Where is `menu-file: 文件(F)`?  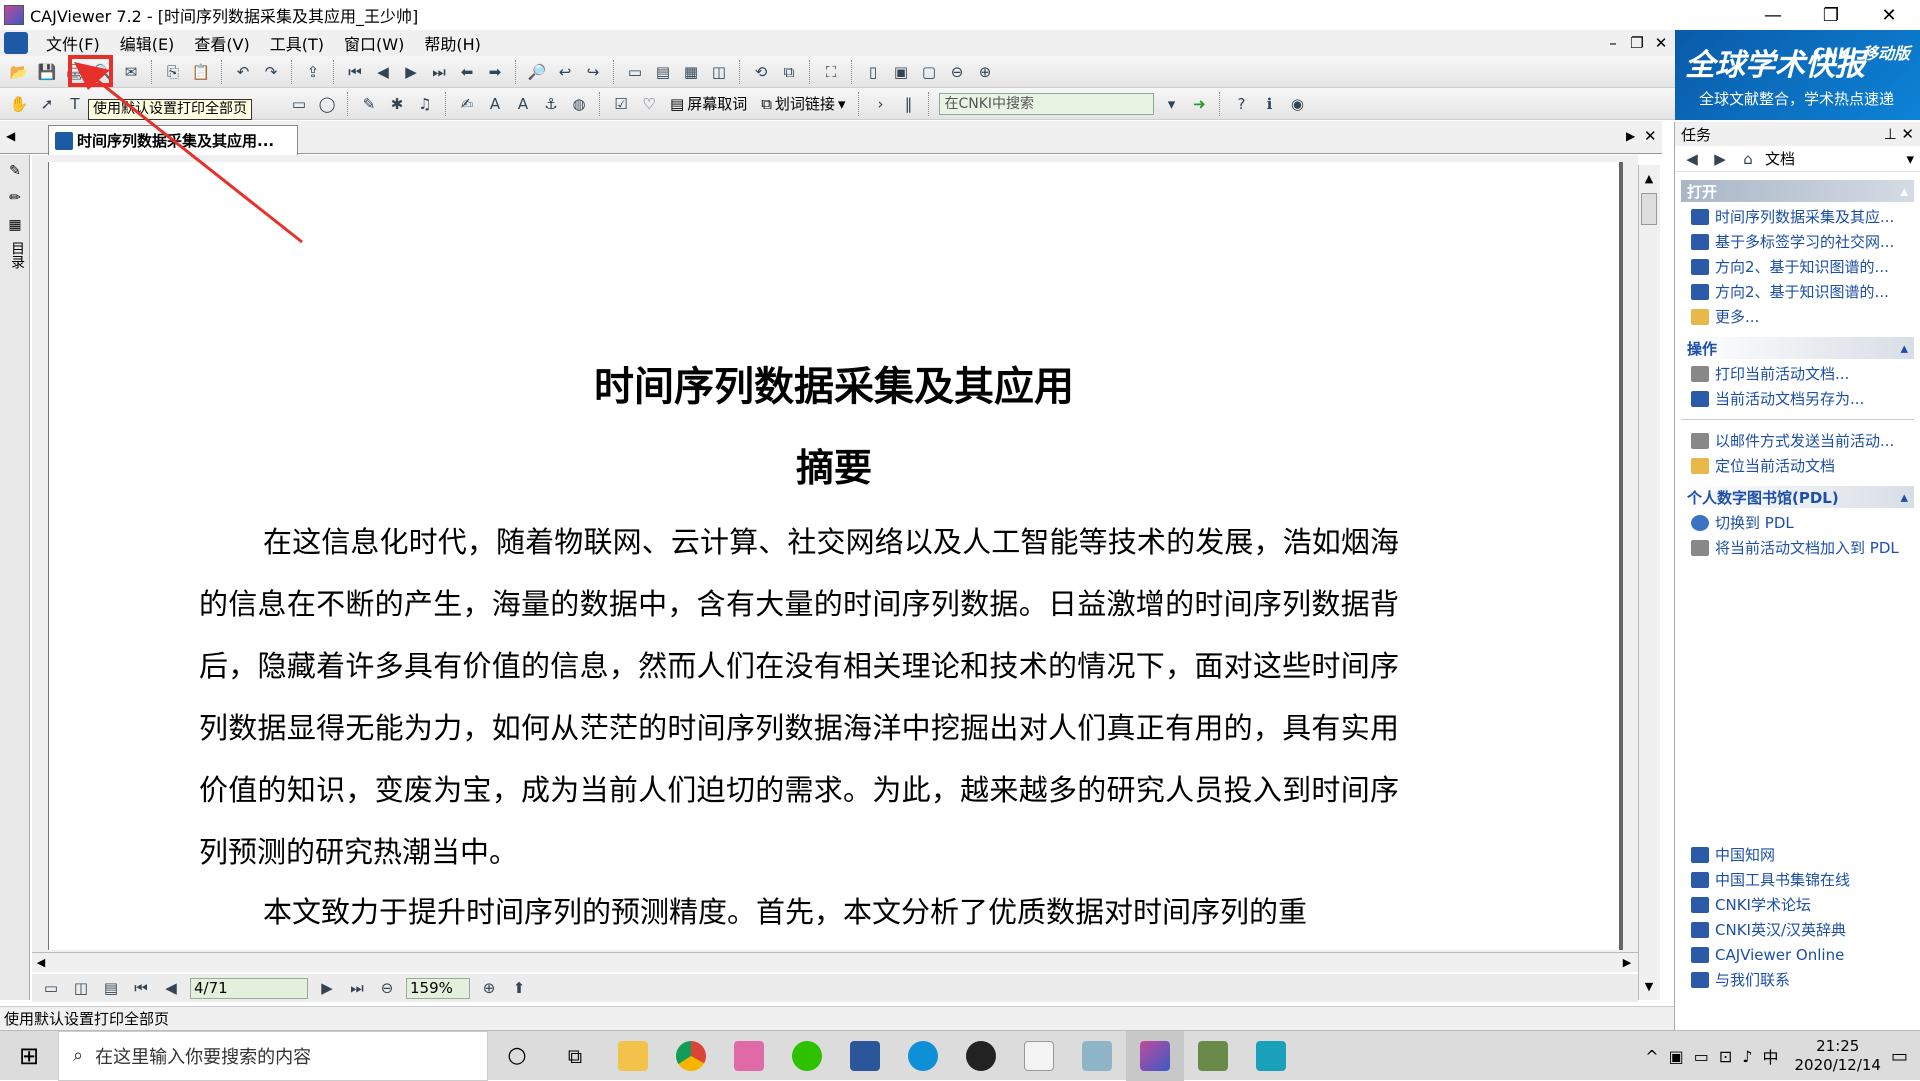 menu-file: 文件(F) is located at coordinates (73, 43).